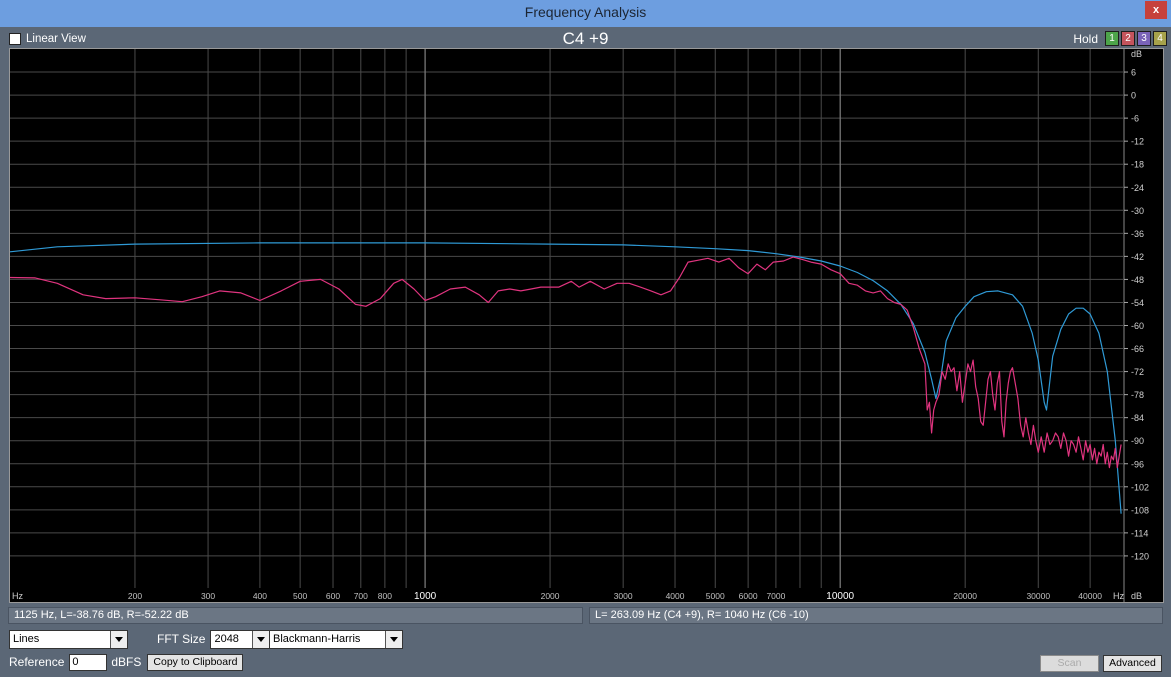 This screenshot has width=1171, height=677. I want to click on y-tick-label: 6, so click(1133, 73).